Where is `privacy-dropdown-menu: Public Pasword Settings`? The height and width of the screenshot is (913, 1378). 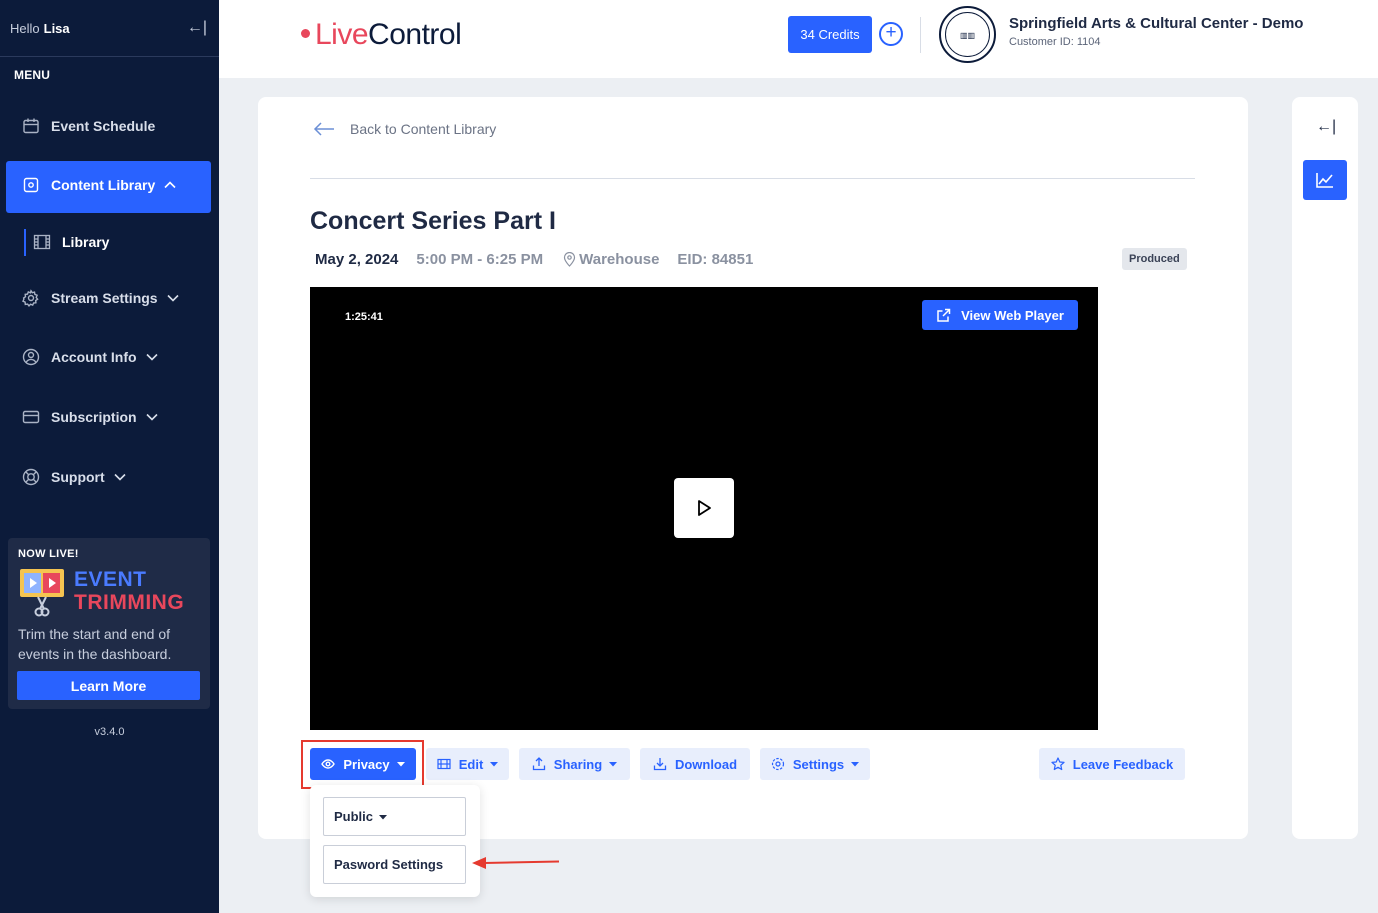
privacy-dropdown-menu: Public Pasword Settings is located at coordinates (395, 841).